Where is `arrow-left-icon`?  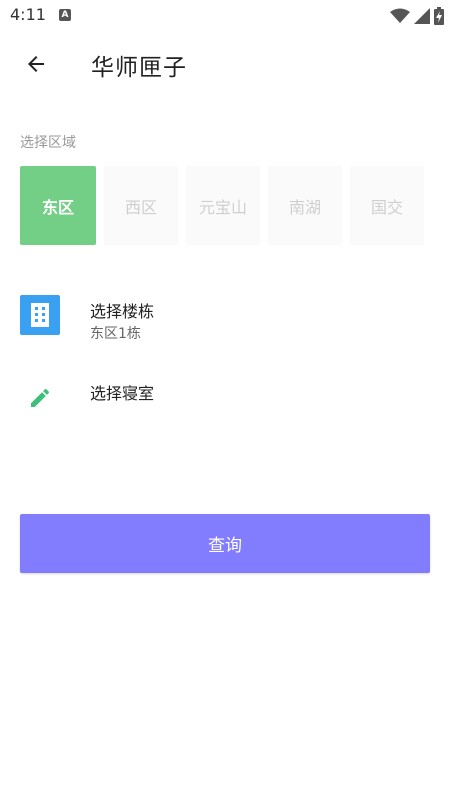
arrow-left-icon is located at coordinates (36, 64).